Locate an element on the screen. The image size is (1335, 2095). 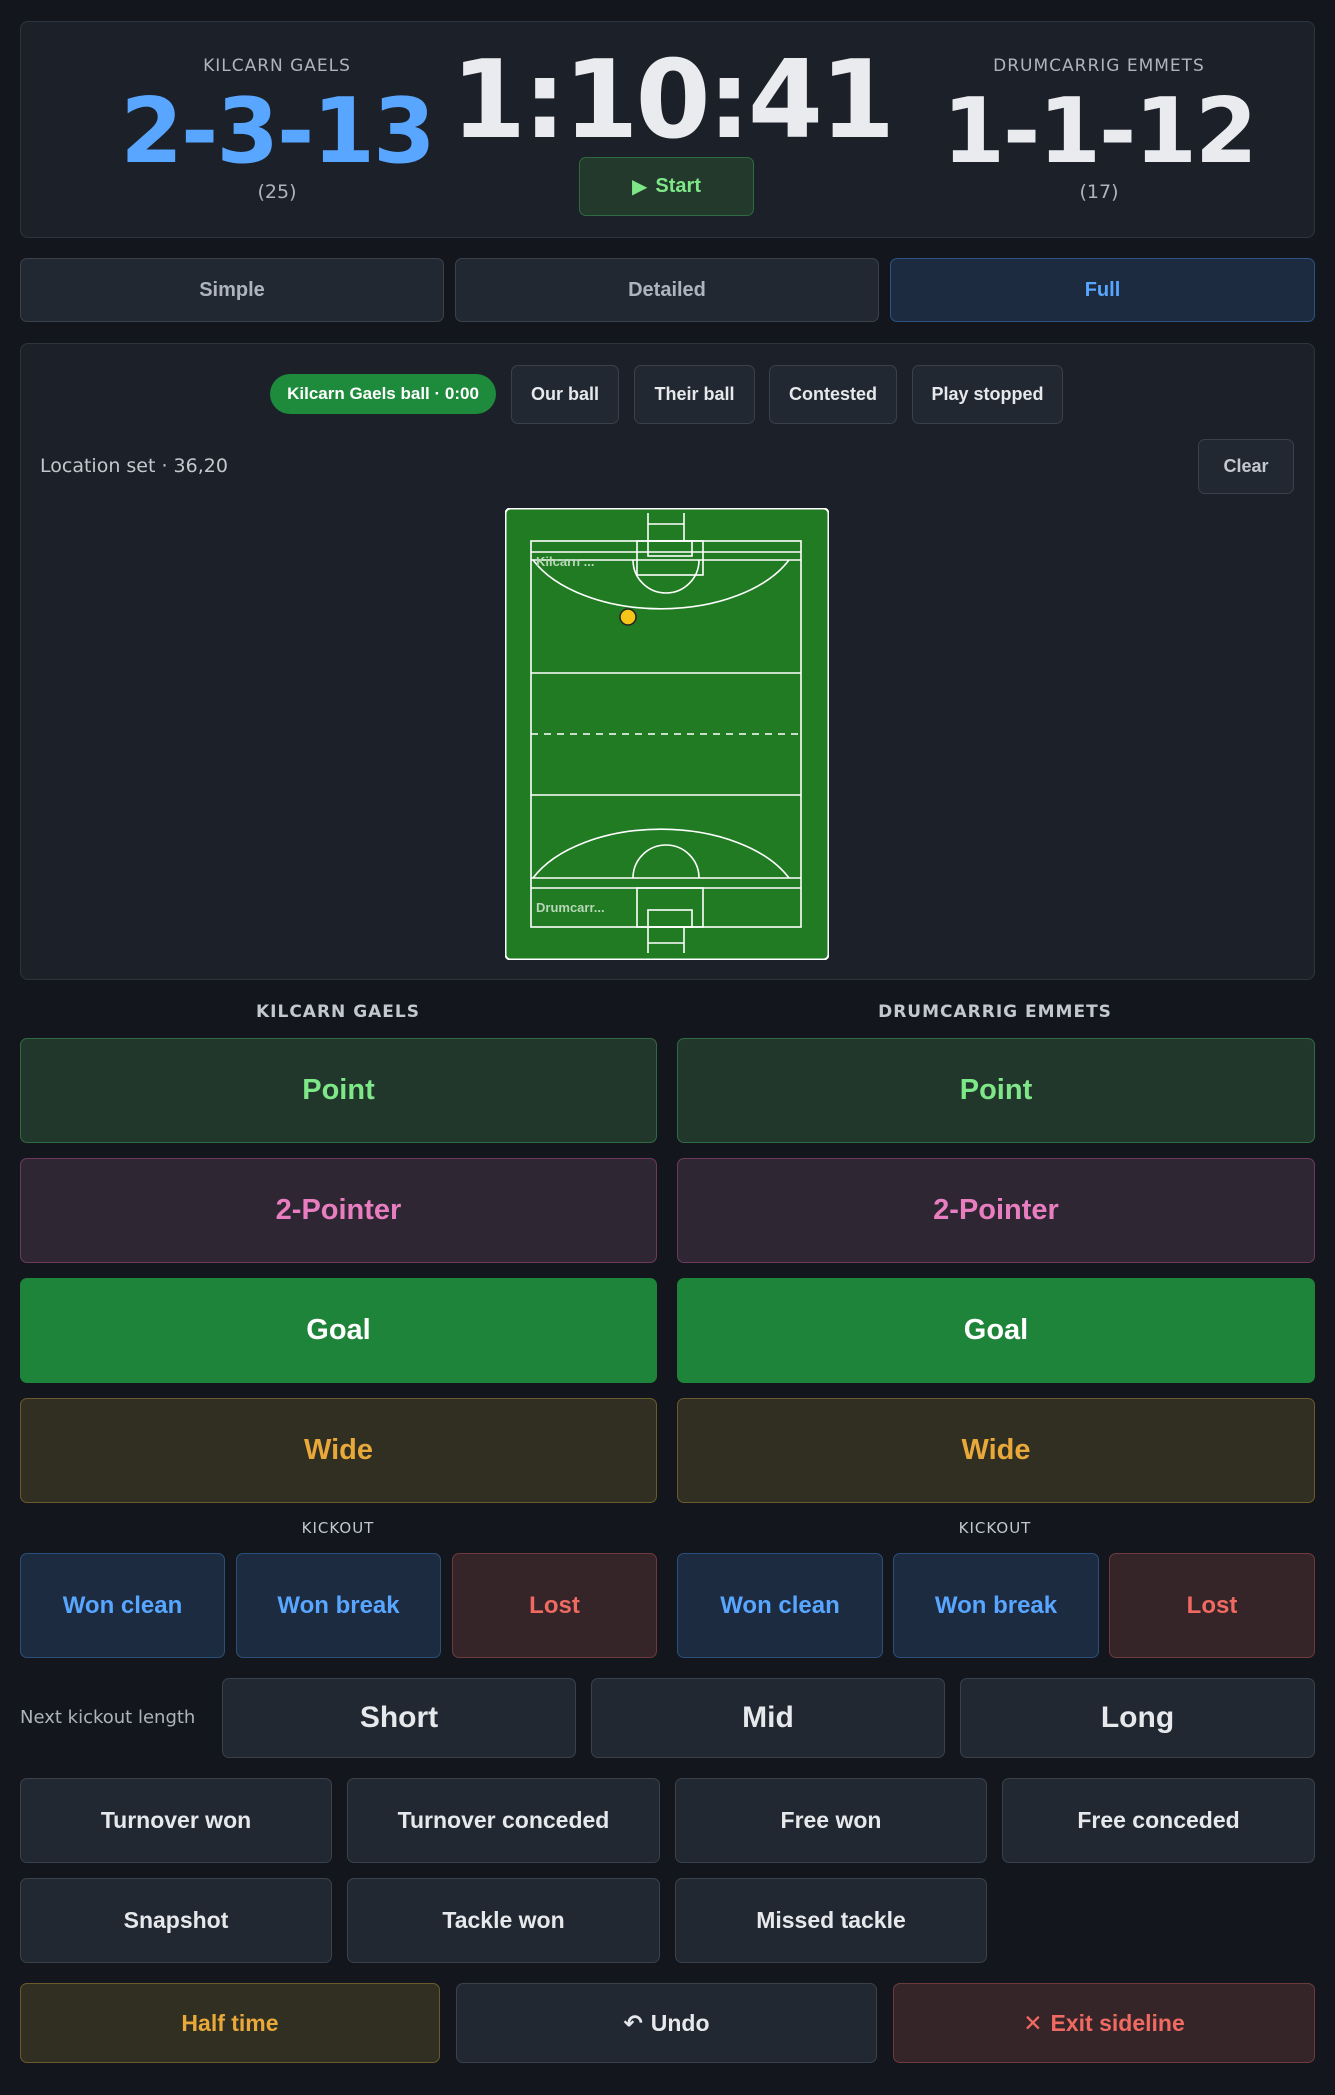
away-kickout-won-clean-button: Won clean is located at coordinates (780, 1605).